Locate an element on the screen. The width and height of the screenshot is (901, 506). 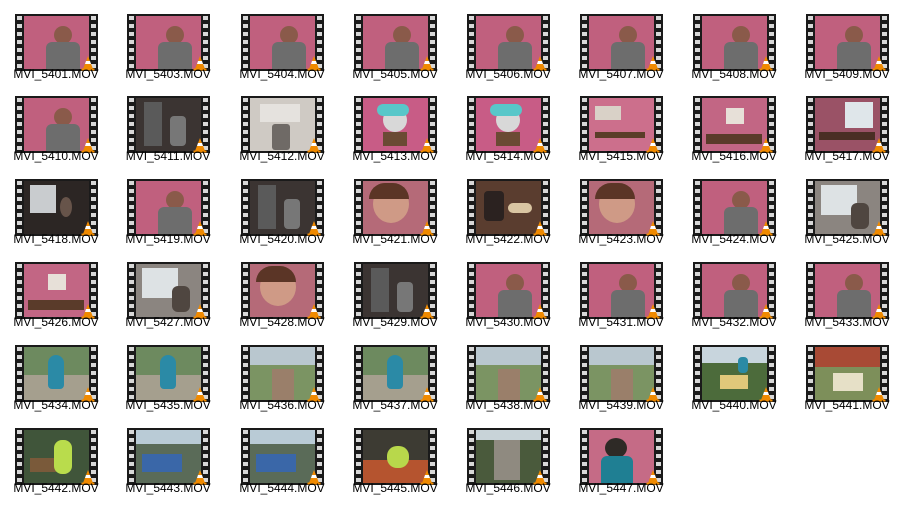
file-item: MVI_5437.MOV is located at coordinates (395, 377).